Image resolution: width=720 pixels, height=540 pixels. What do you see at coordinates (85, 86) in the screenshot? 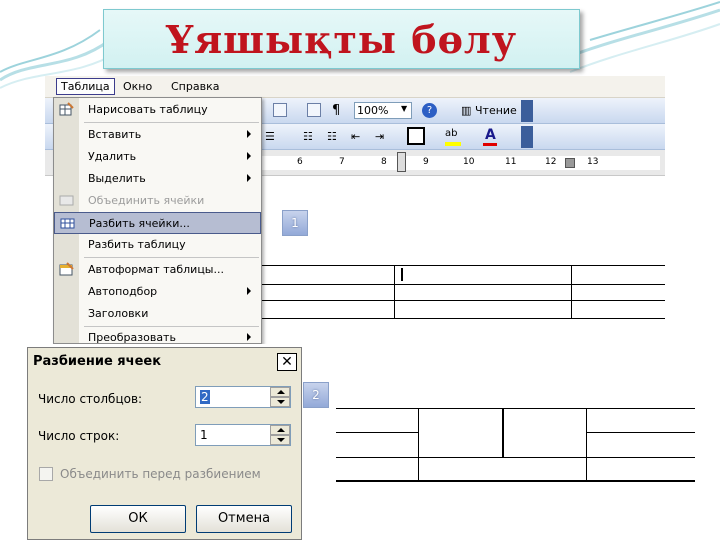
I see `menu-table: Таблица` at bounding box center [85, 86].